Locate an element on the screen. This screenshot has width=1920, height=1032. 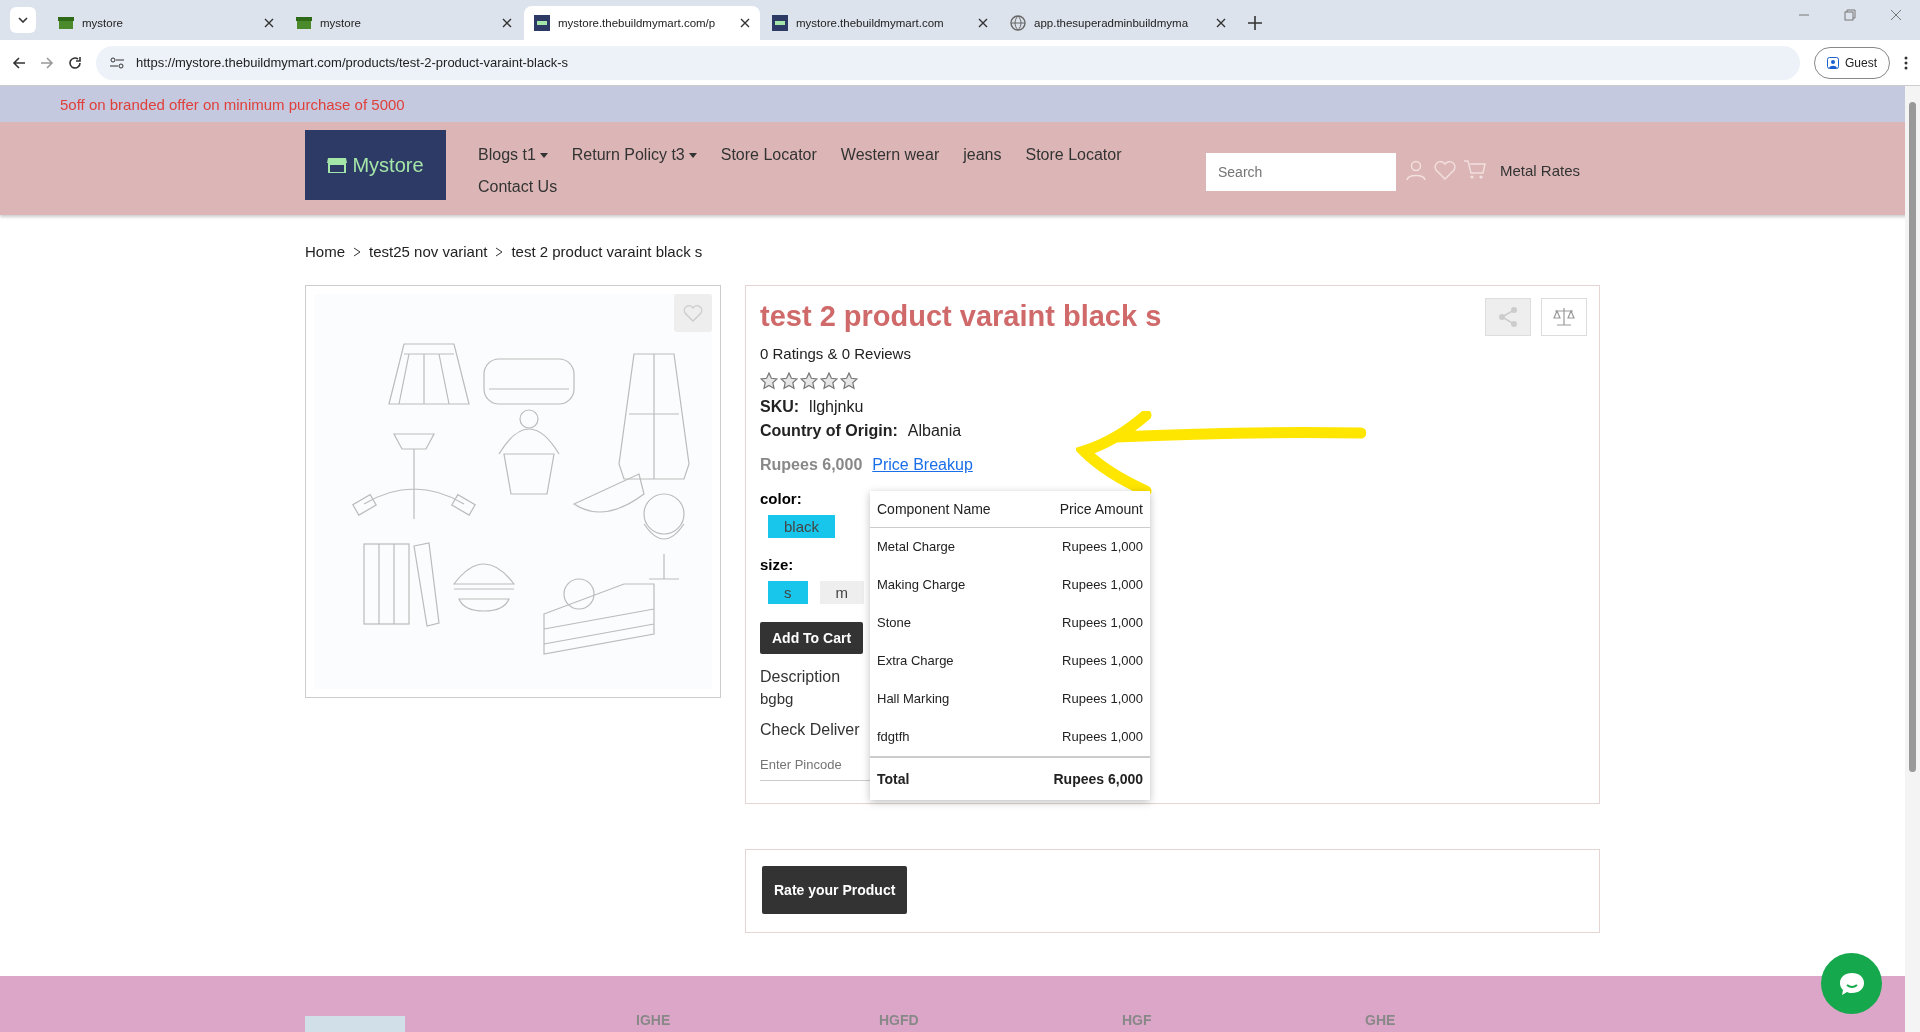
heart-icon is located at coordinates (693, 313).